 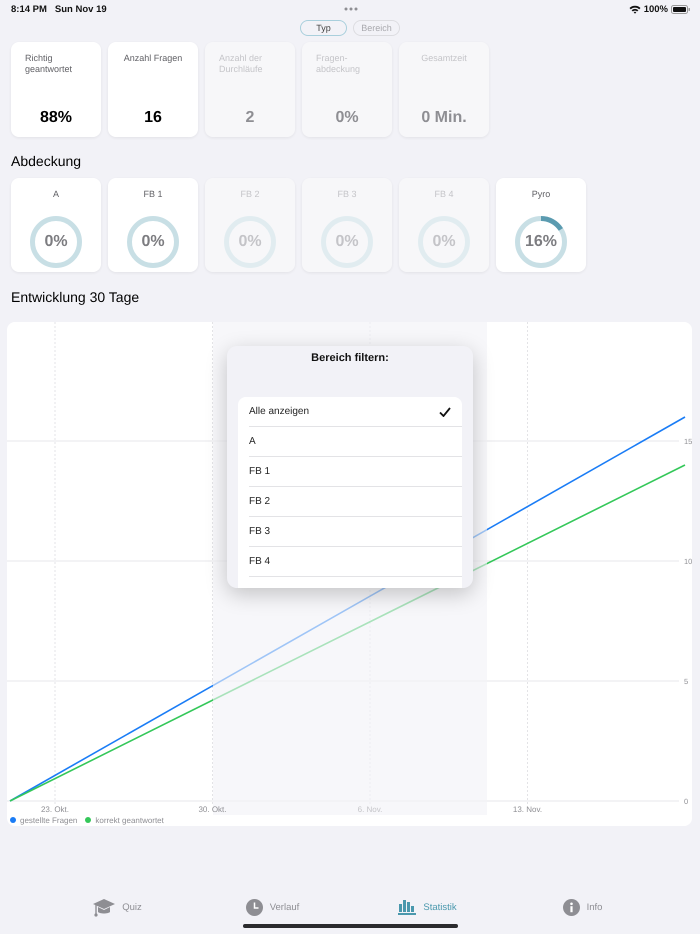 What do you see at coordinates (250, 117) in the screenshot?
I see `stat-value: 2` at bounding box center [250, 117].